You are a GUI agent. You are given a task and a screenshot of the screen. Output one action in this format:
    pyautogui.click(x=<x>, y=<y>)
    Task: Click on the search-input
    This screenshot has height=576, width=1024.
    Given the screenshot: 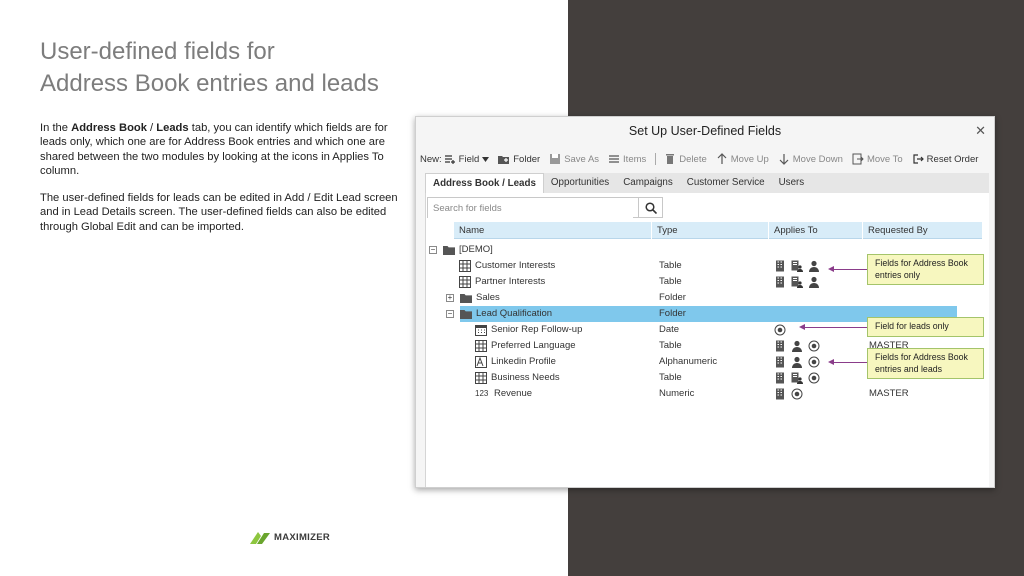 What is the action you would take?
    pyautogui.click(x=530, y=208)
    